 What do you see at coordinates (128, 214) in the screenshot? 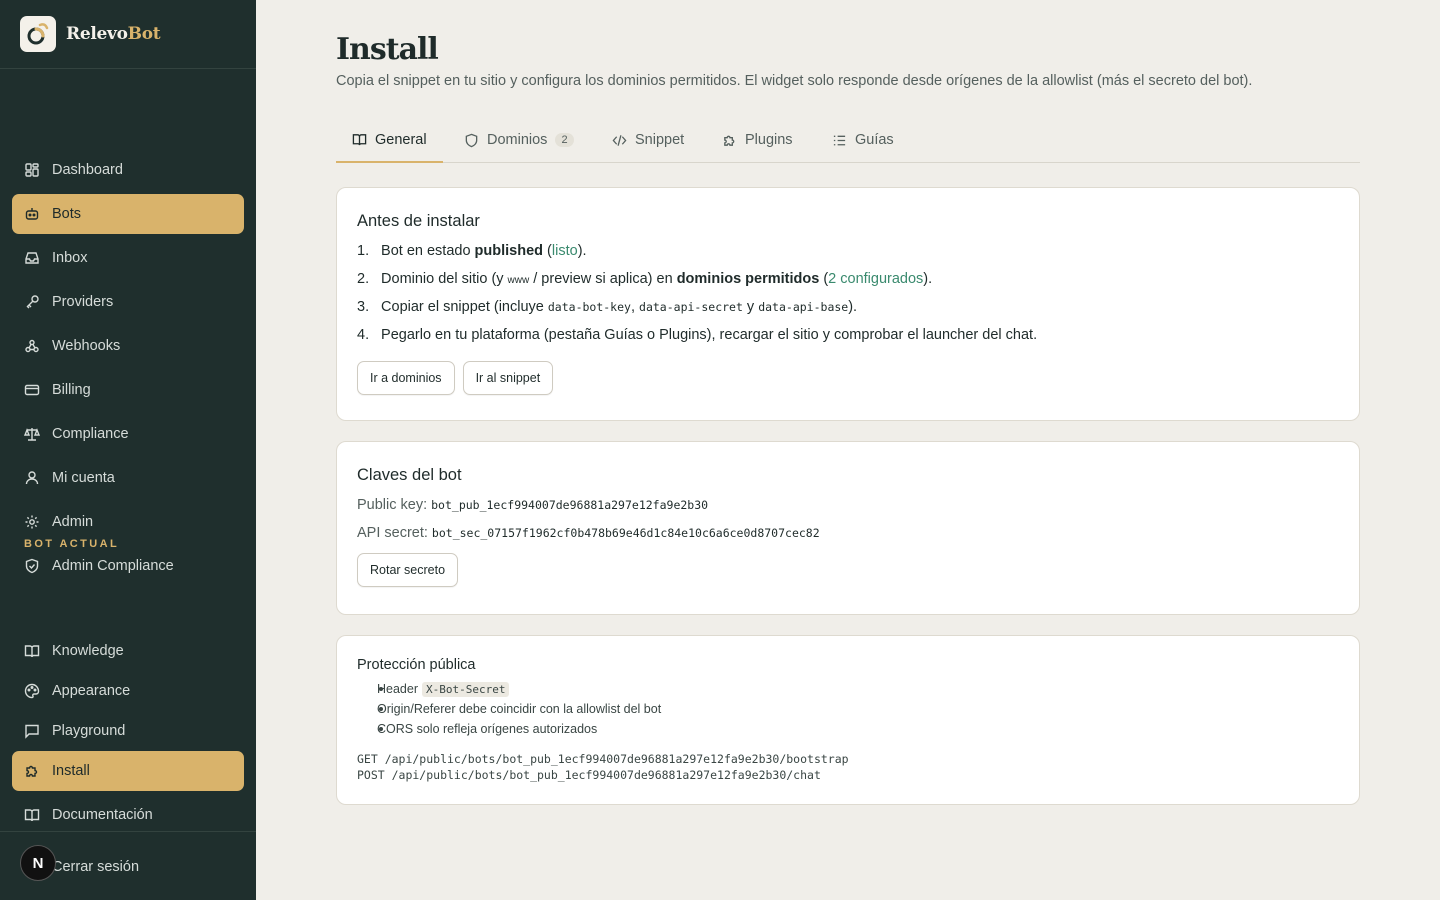
I see `sidebar-item-bots: Bots` at bounding box center [128, 214].